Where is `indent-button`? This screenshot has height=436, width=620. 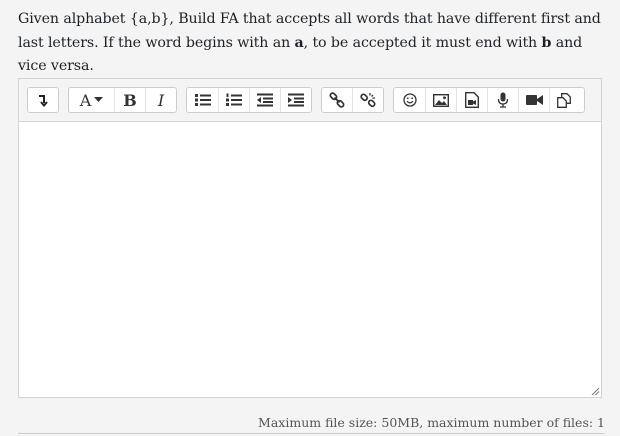 indent-button is located at coordinates (295, 100).